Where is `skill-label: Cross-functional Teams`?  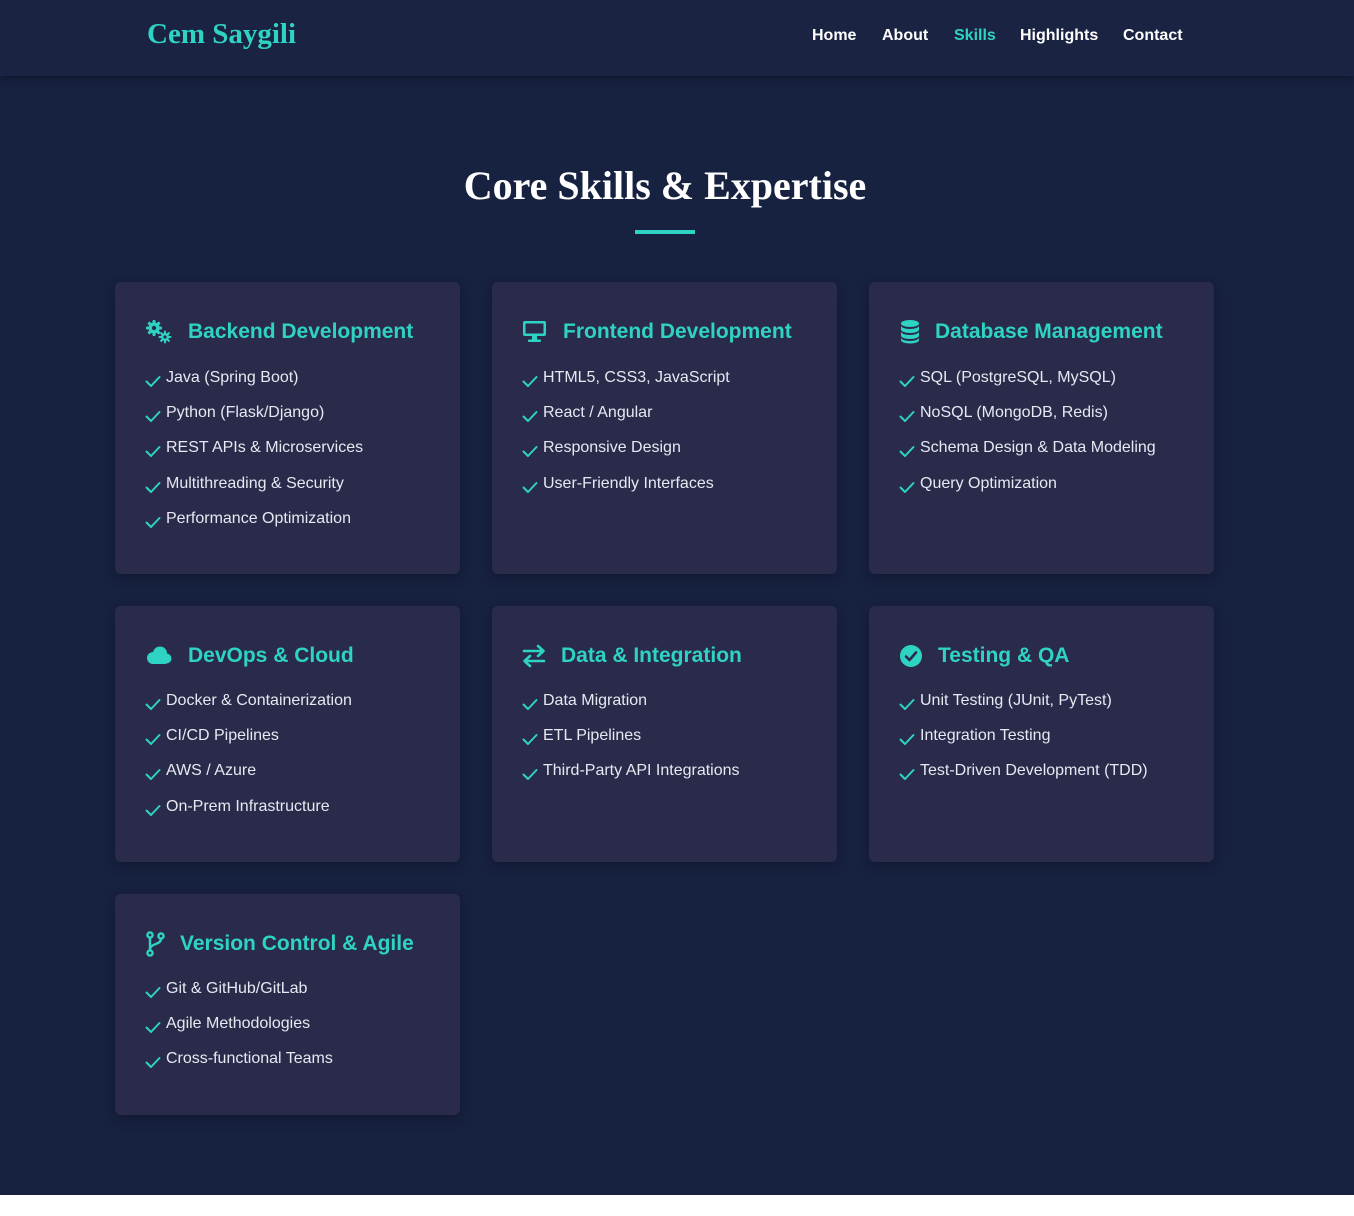
skill-label: Cross-functional Teams is located at coordinates (249, 1059).